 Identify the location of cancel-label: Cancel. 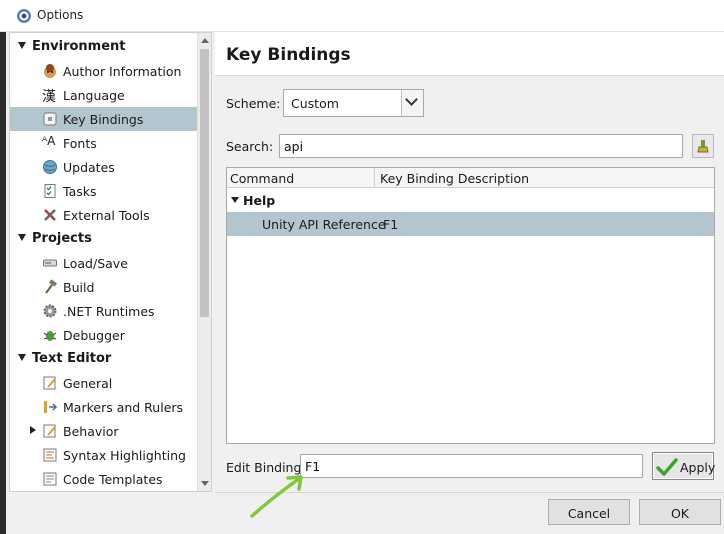
(589, 513).